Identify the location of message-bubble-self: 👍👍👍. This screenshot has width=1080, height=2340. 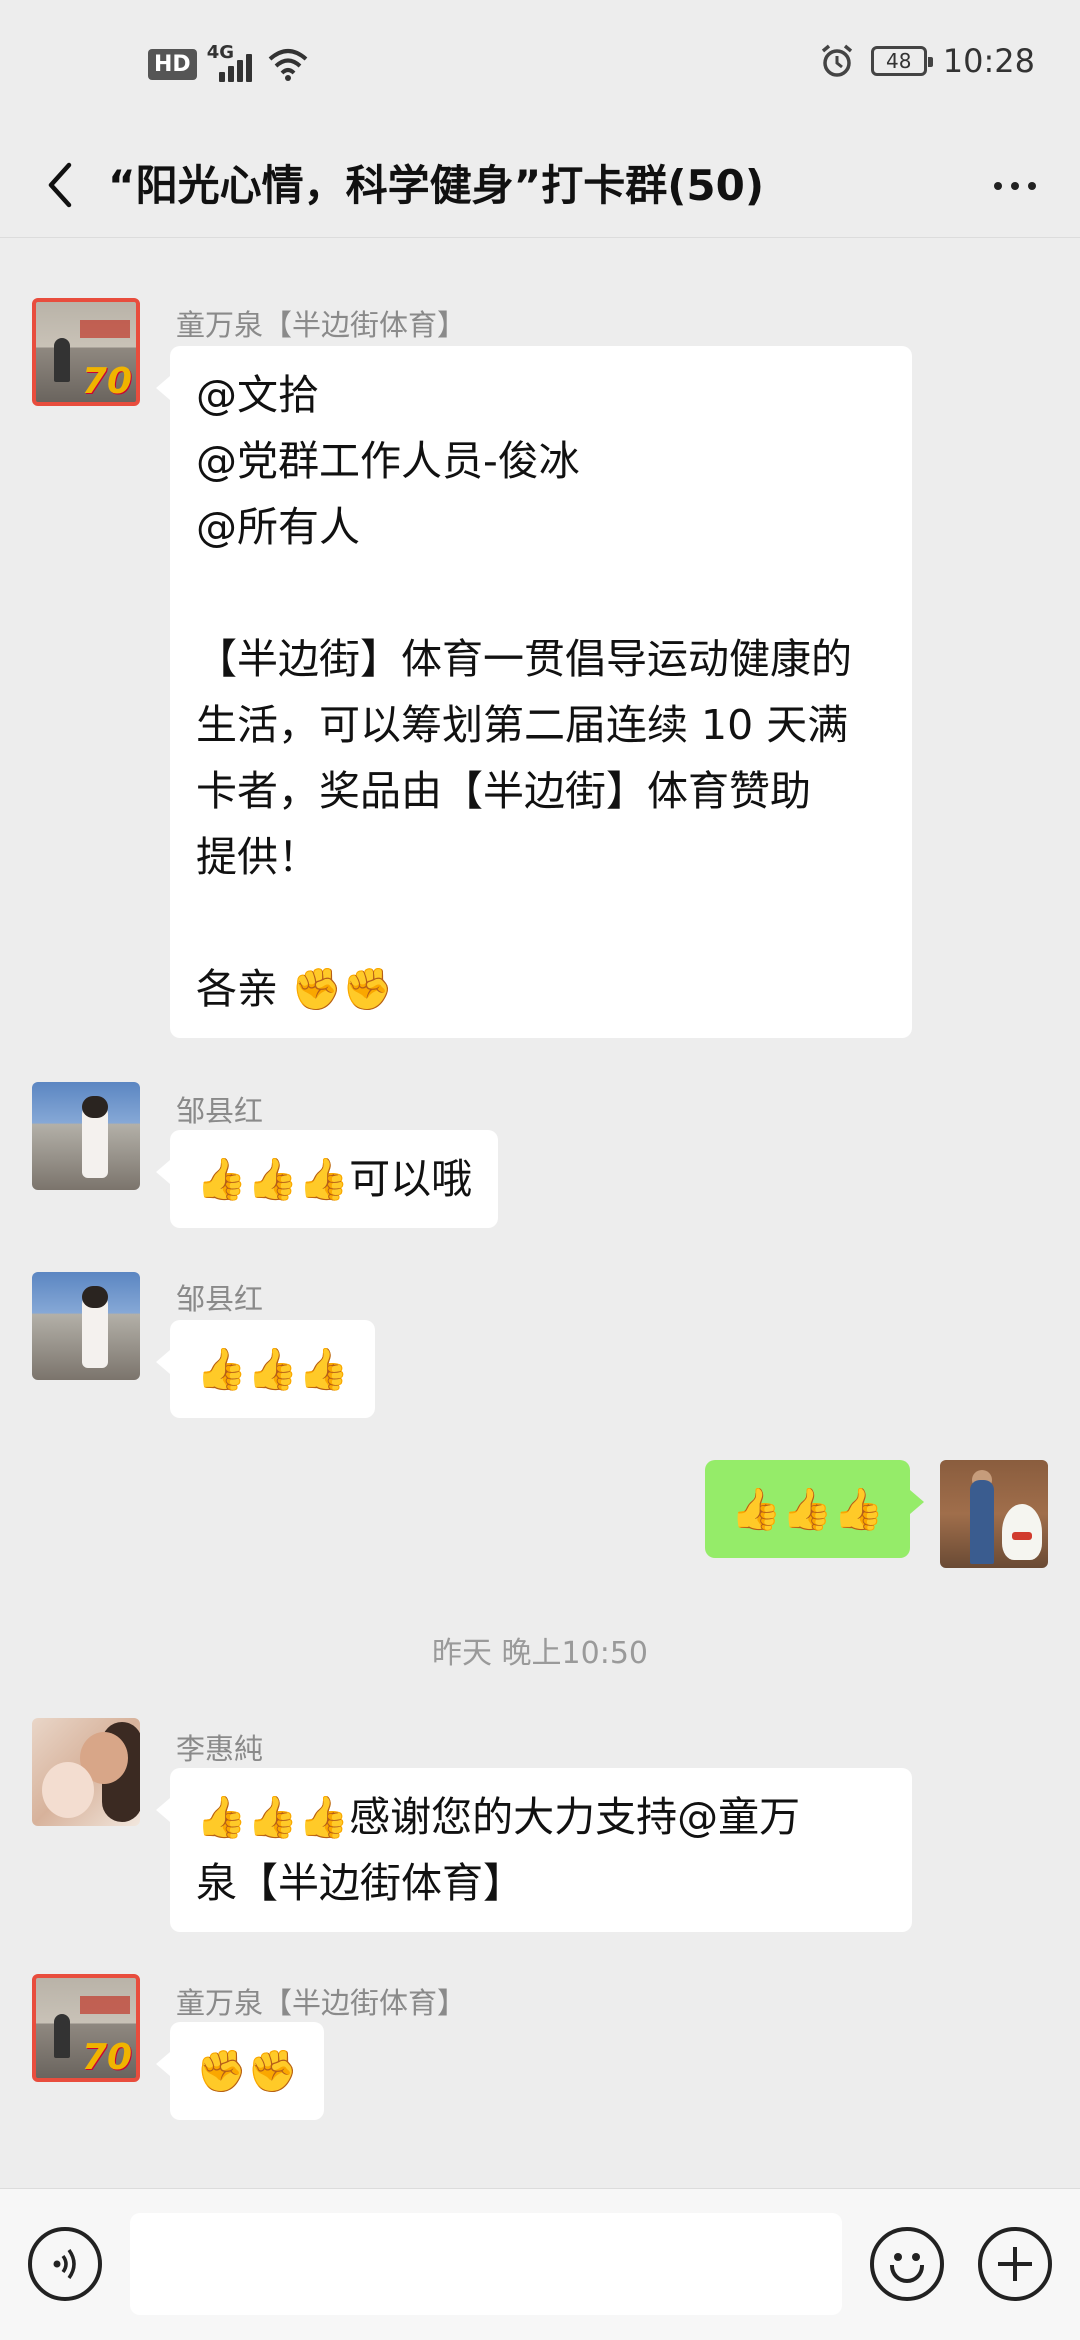
(814, 1509).